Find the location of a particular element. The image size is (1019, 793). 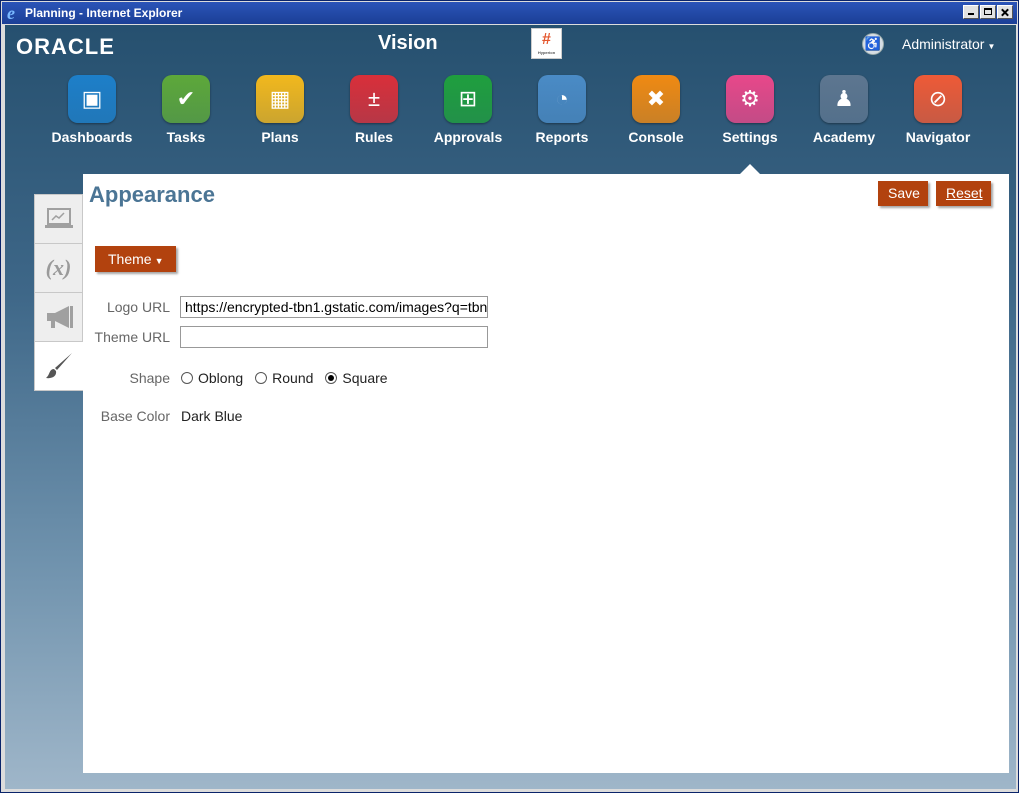

megaphone-icon is located at coordinates (59, 317).